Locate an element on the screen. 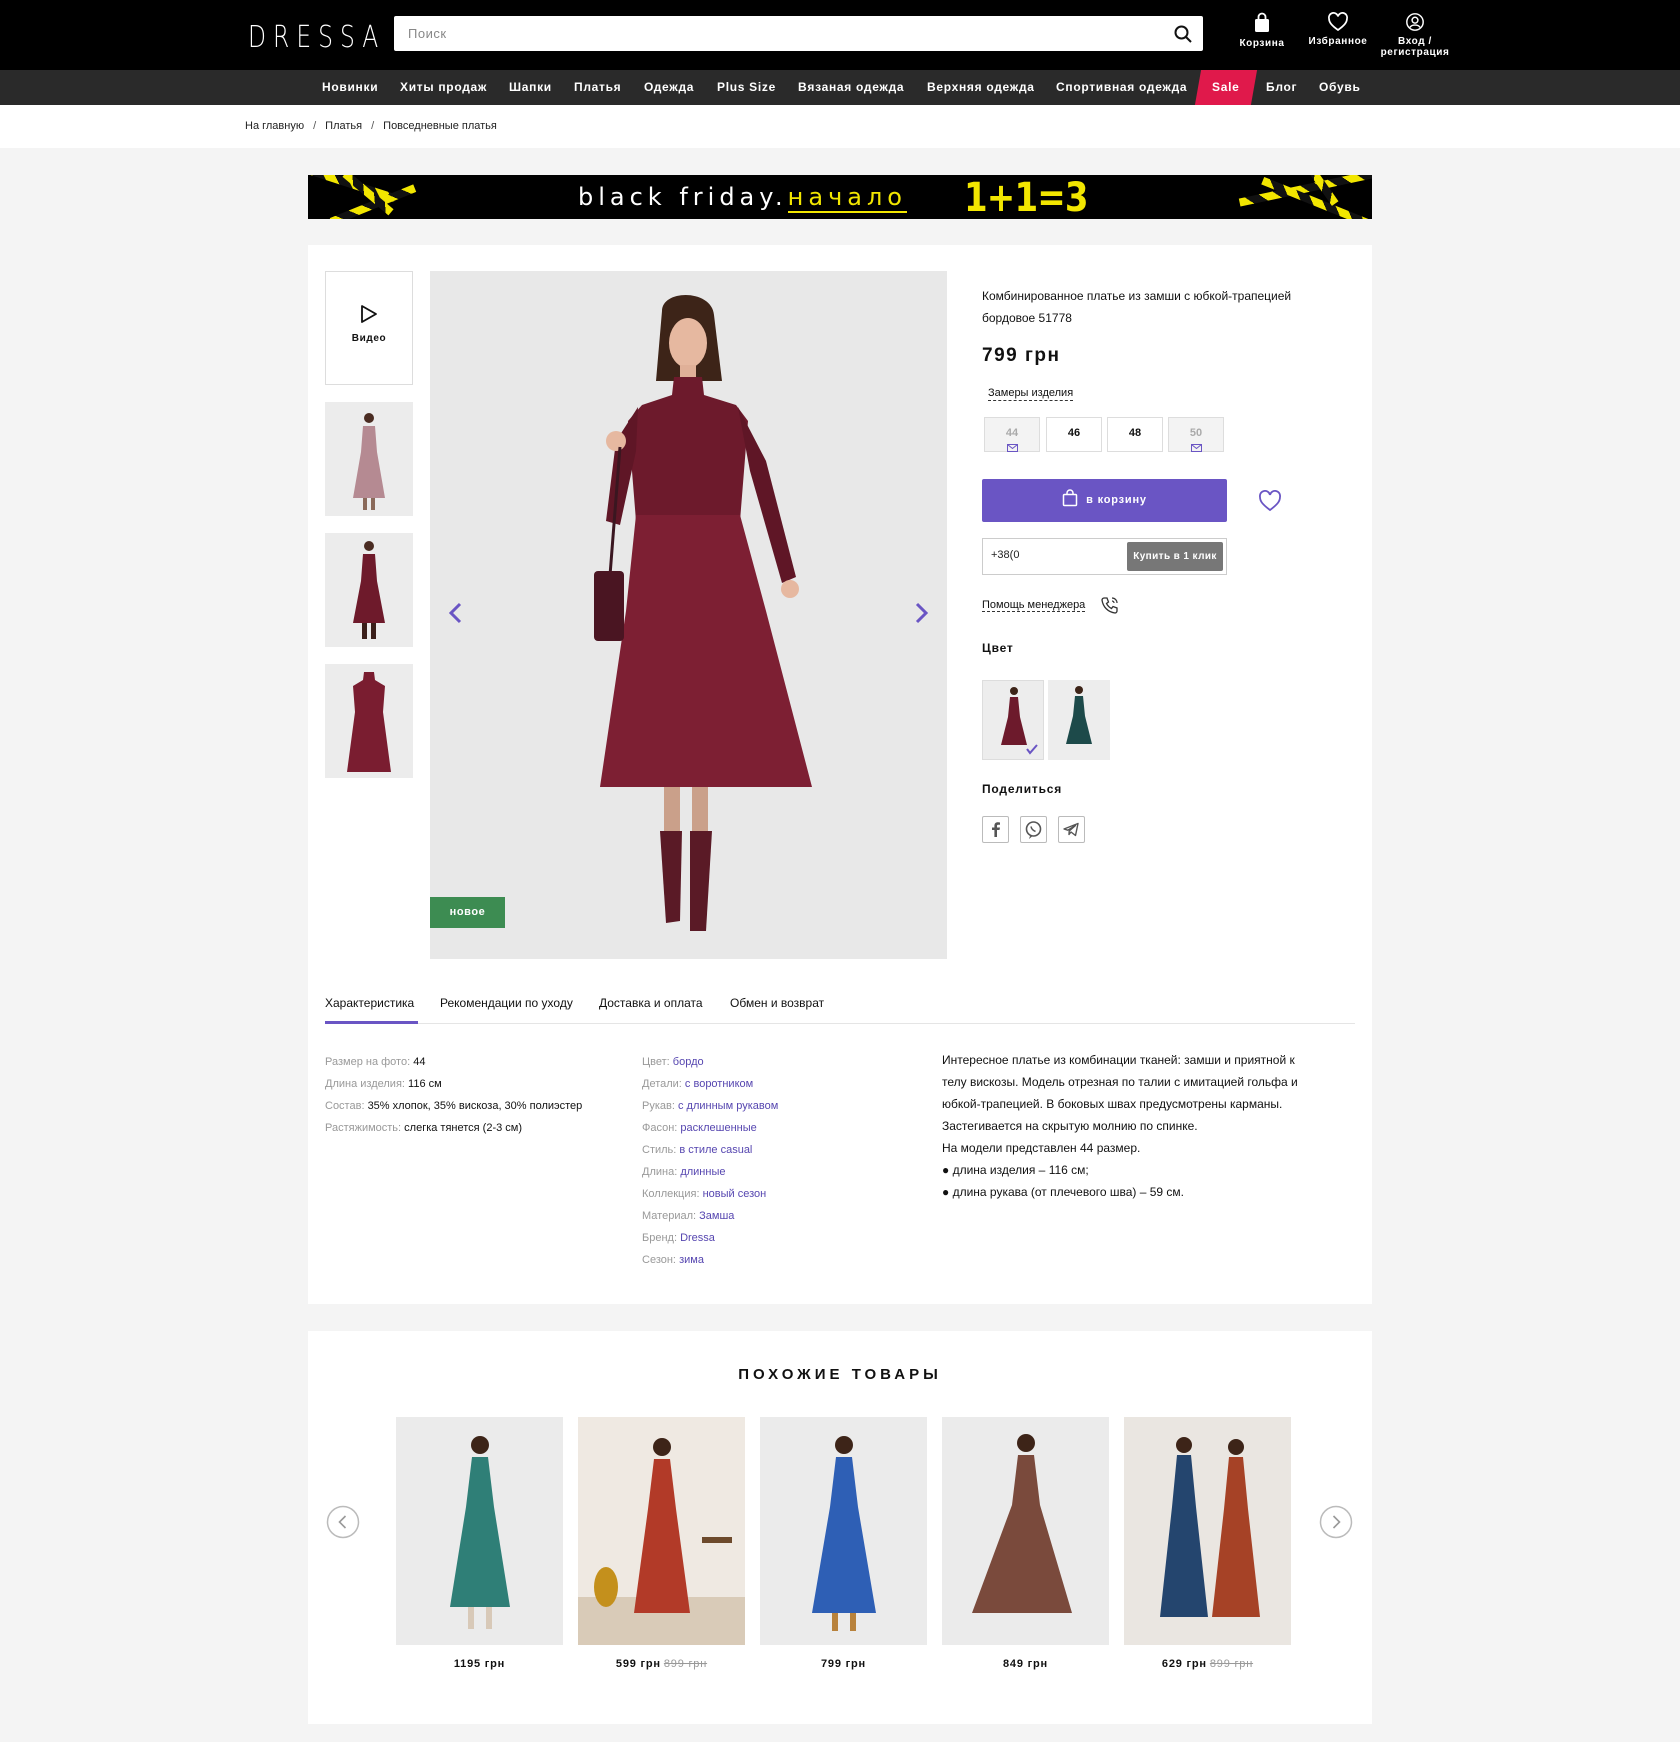 This screenshot has width=1680, height=1742. breadcrumb-home: На главную is located at coordinates (274, 126).